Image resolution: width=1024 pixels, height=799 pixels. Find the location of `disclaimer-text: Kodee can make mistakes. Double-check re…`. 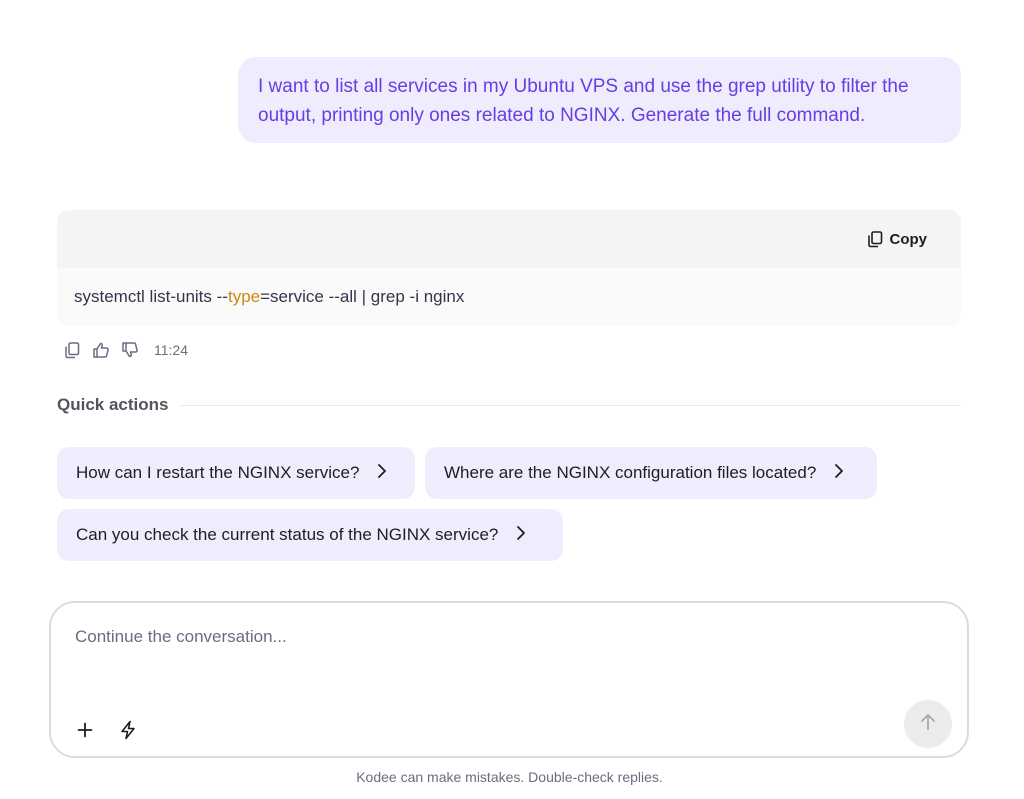

disclaimer-text: Kodee can make mistakes. Double-check re… is located at coordinates (509, 777).